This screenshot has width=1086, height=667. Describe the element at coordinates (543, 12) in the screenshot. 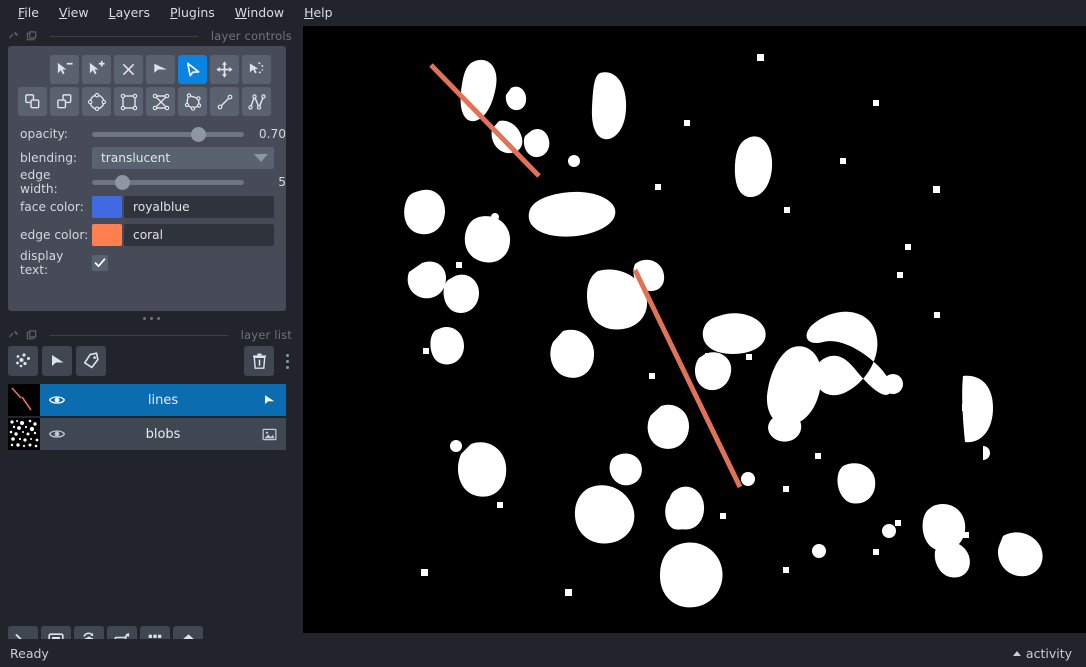

I see `menu-bar: File View Layers Plugins Window Help` at that location.